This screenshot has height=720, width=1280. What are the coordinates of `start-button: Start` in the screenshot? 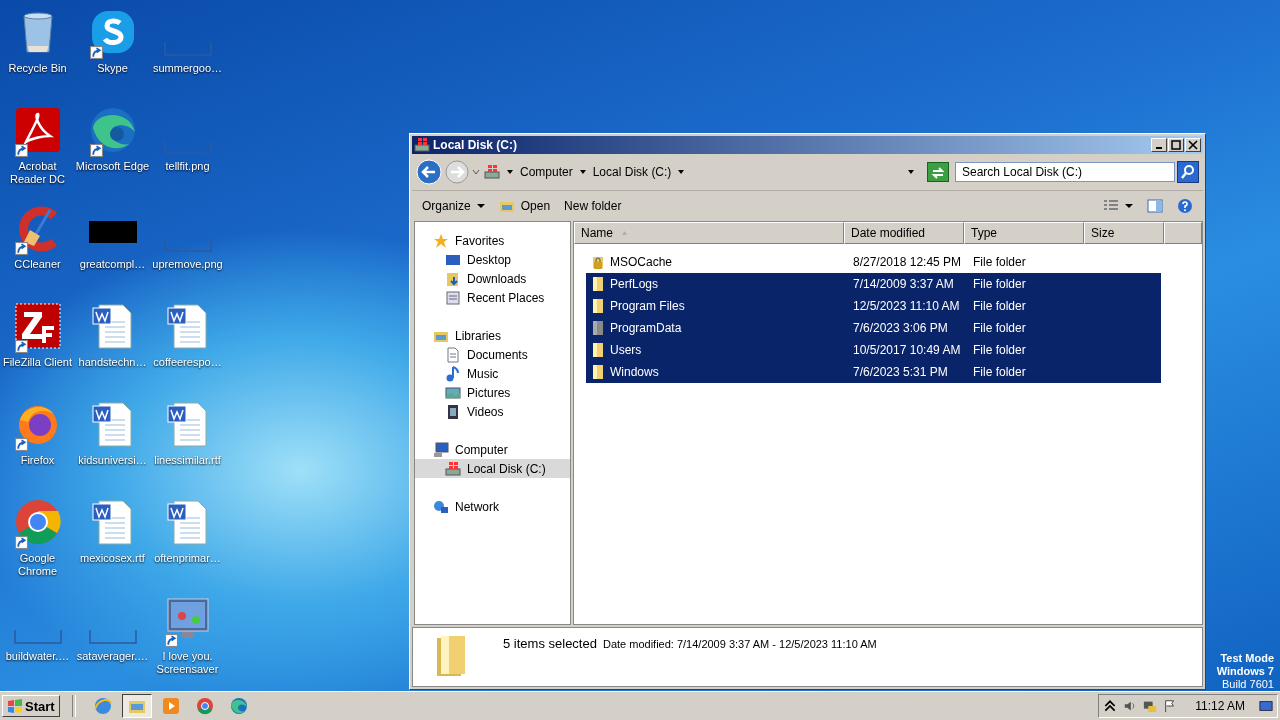 It's located at (31, 706).